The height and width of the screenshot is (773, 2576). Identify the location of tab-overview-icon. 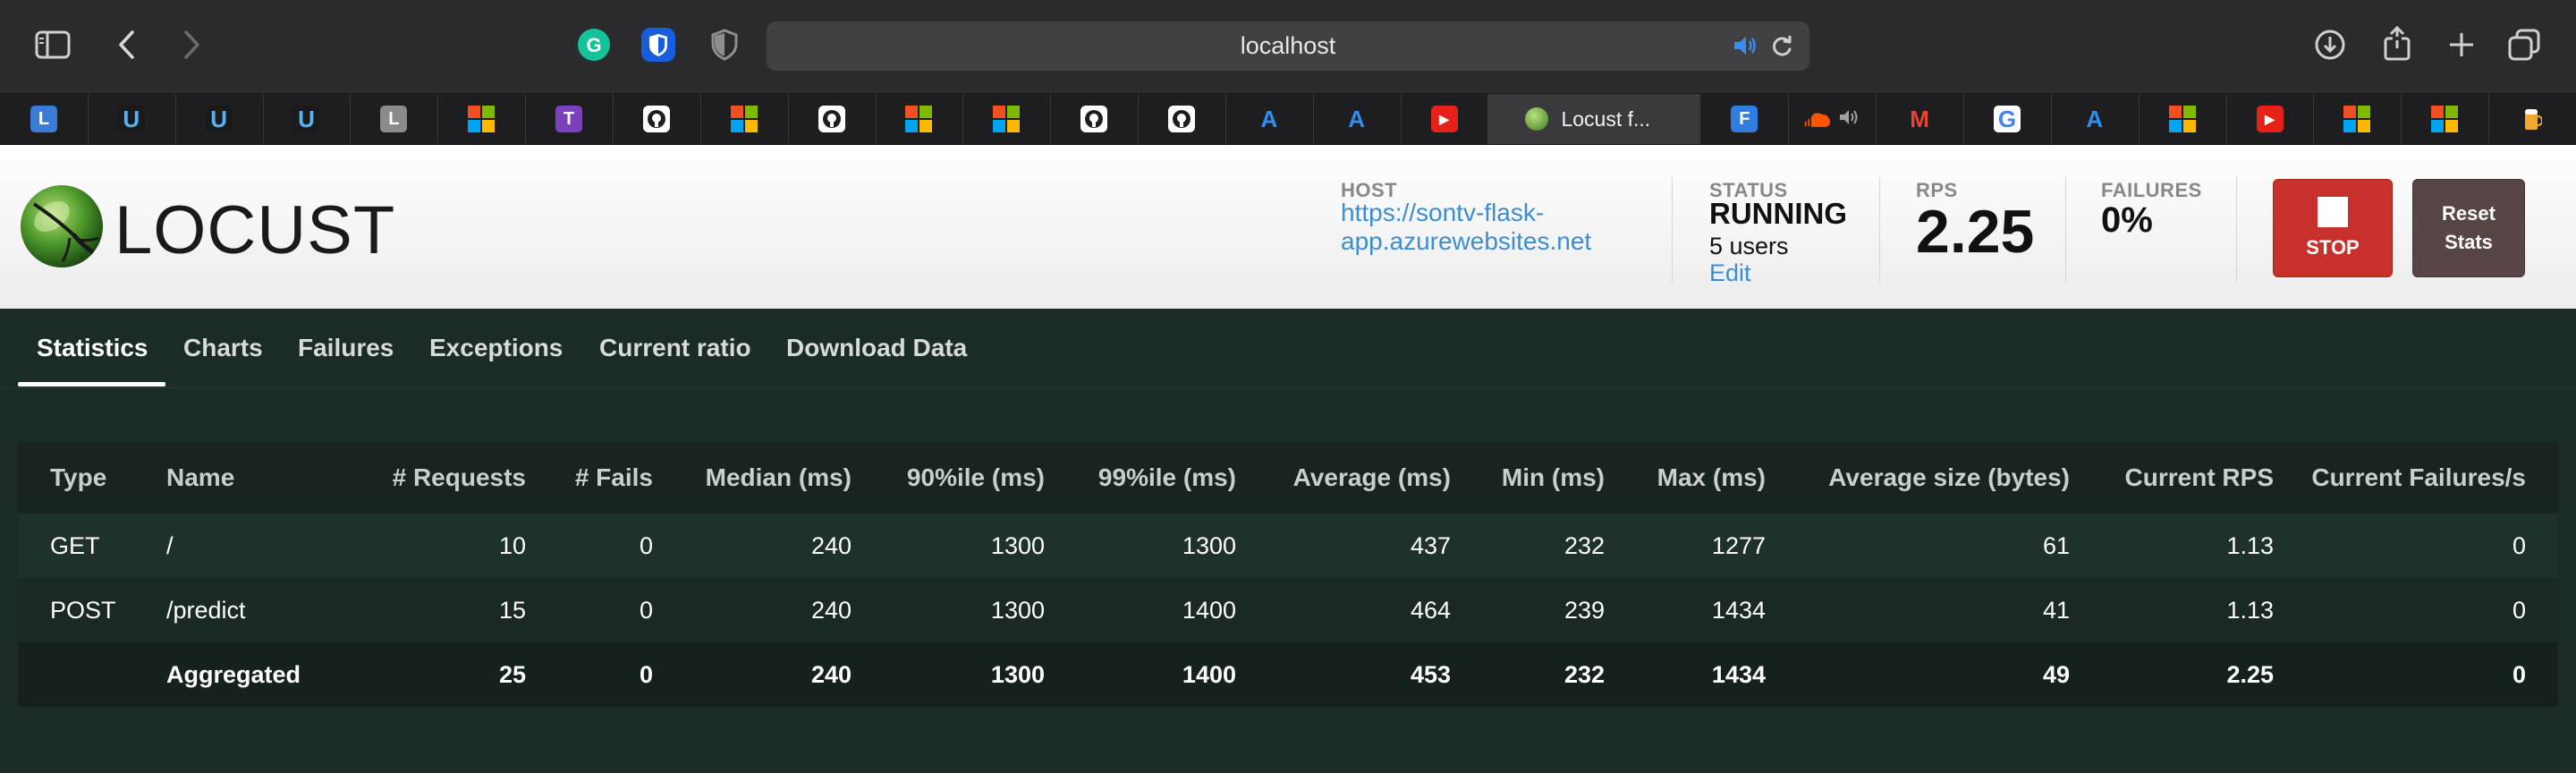
(2524, 45).